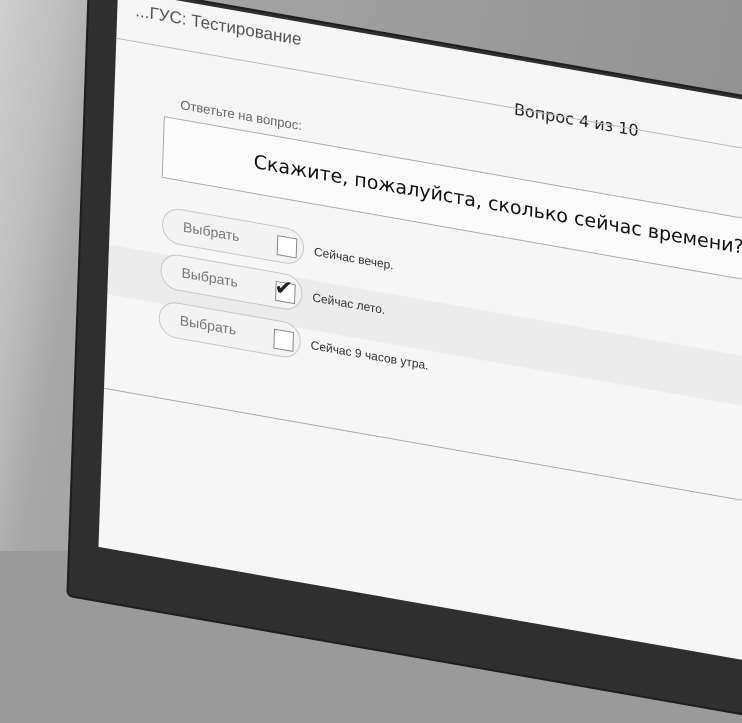 This screenshot has width=742, height=723. I want to click on answer-option: Выбрать Сейчас вечер., so click(277, 238).